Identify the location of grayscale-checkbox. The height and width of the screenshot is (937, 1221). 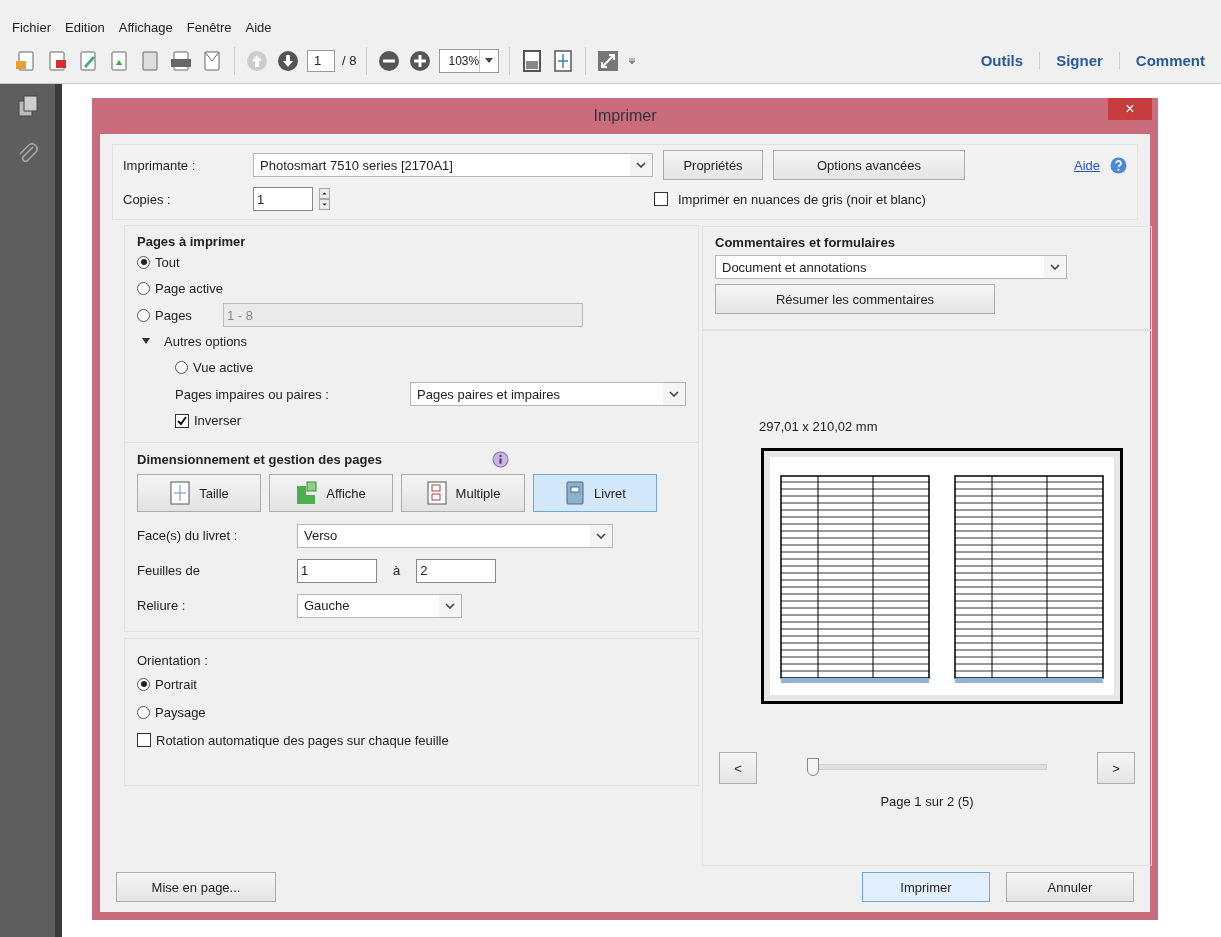
(661, 199).